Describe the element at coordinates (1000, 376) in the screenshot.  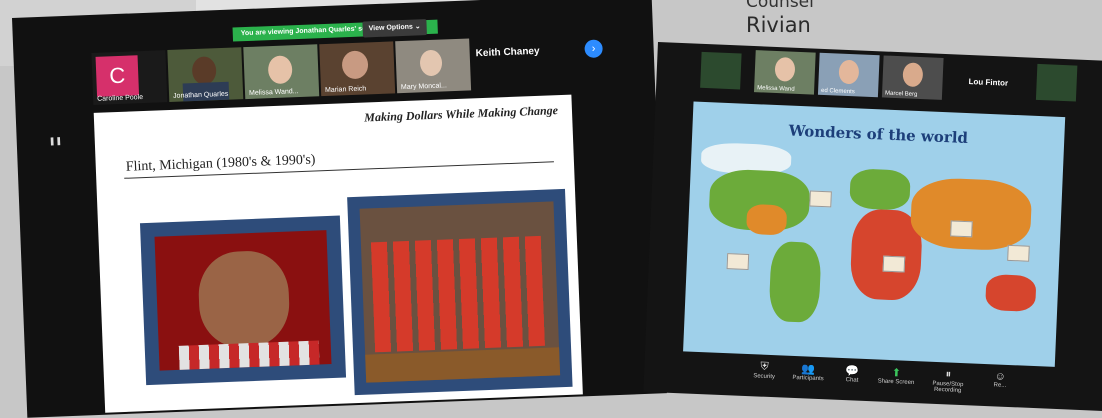
I see `reactions-icon: ☺` at that location.